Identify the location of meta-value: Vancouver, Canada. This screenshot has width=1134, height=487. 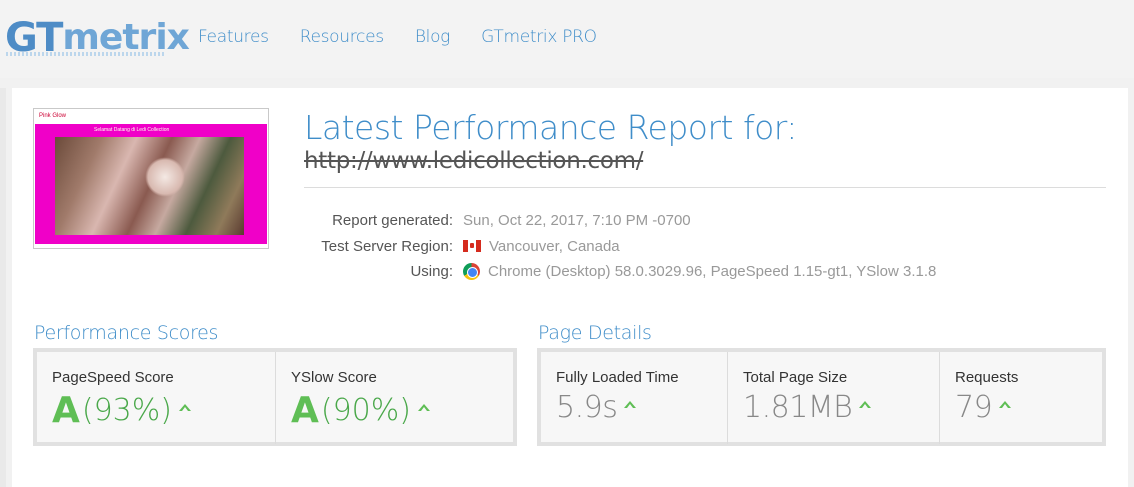
(541, 246).